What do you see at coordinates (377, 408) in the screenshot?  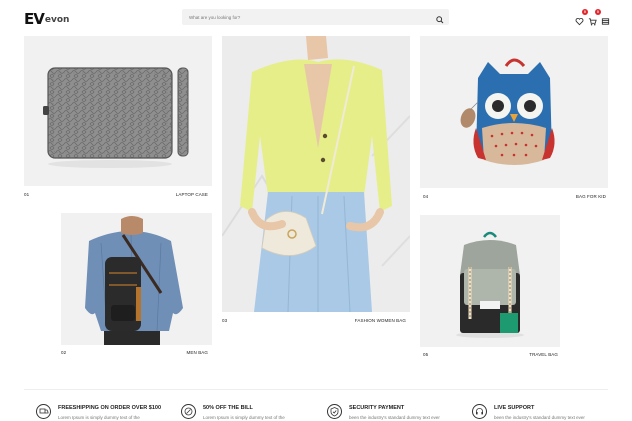 I see `feature-title: SECURITY PAYMENT` at bounding box center [377, 408].